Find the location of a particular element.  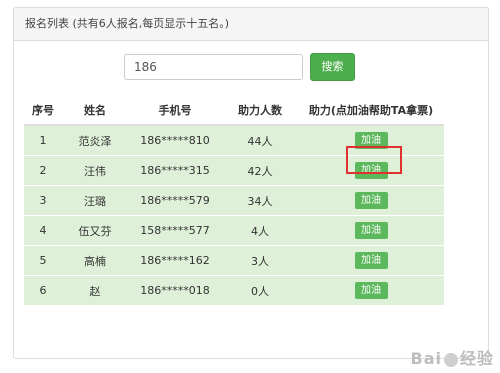

row-boost-count: 42人 is located at coordinates (260, 170).